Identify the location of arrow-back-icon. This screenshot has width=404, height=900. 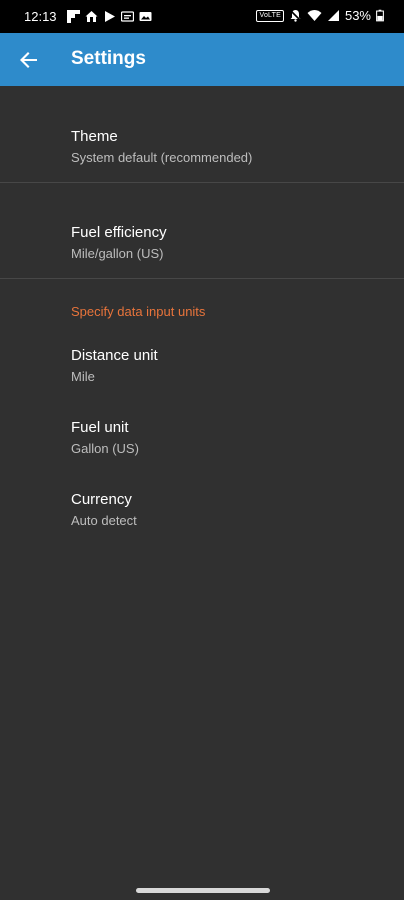
(28, 60).